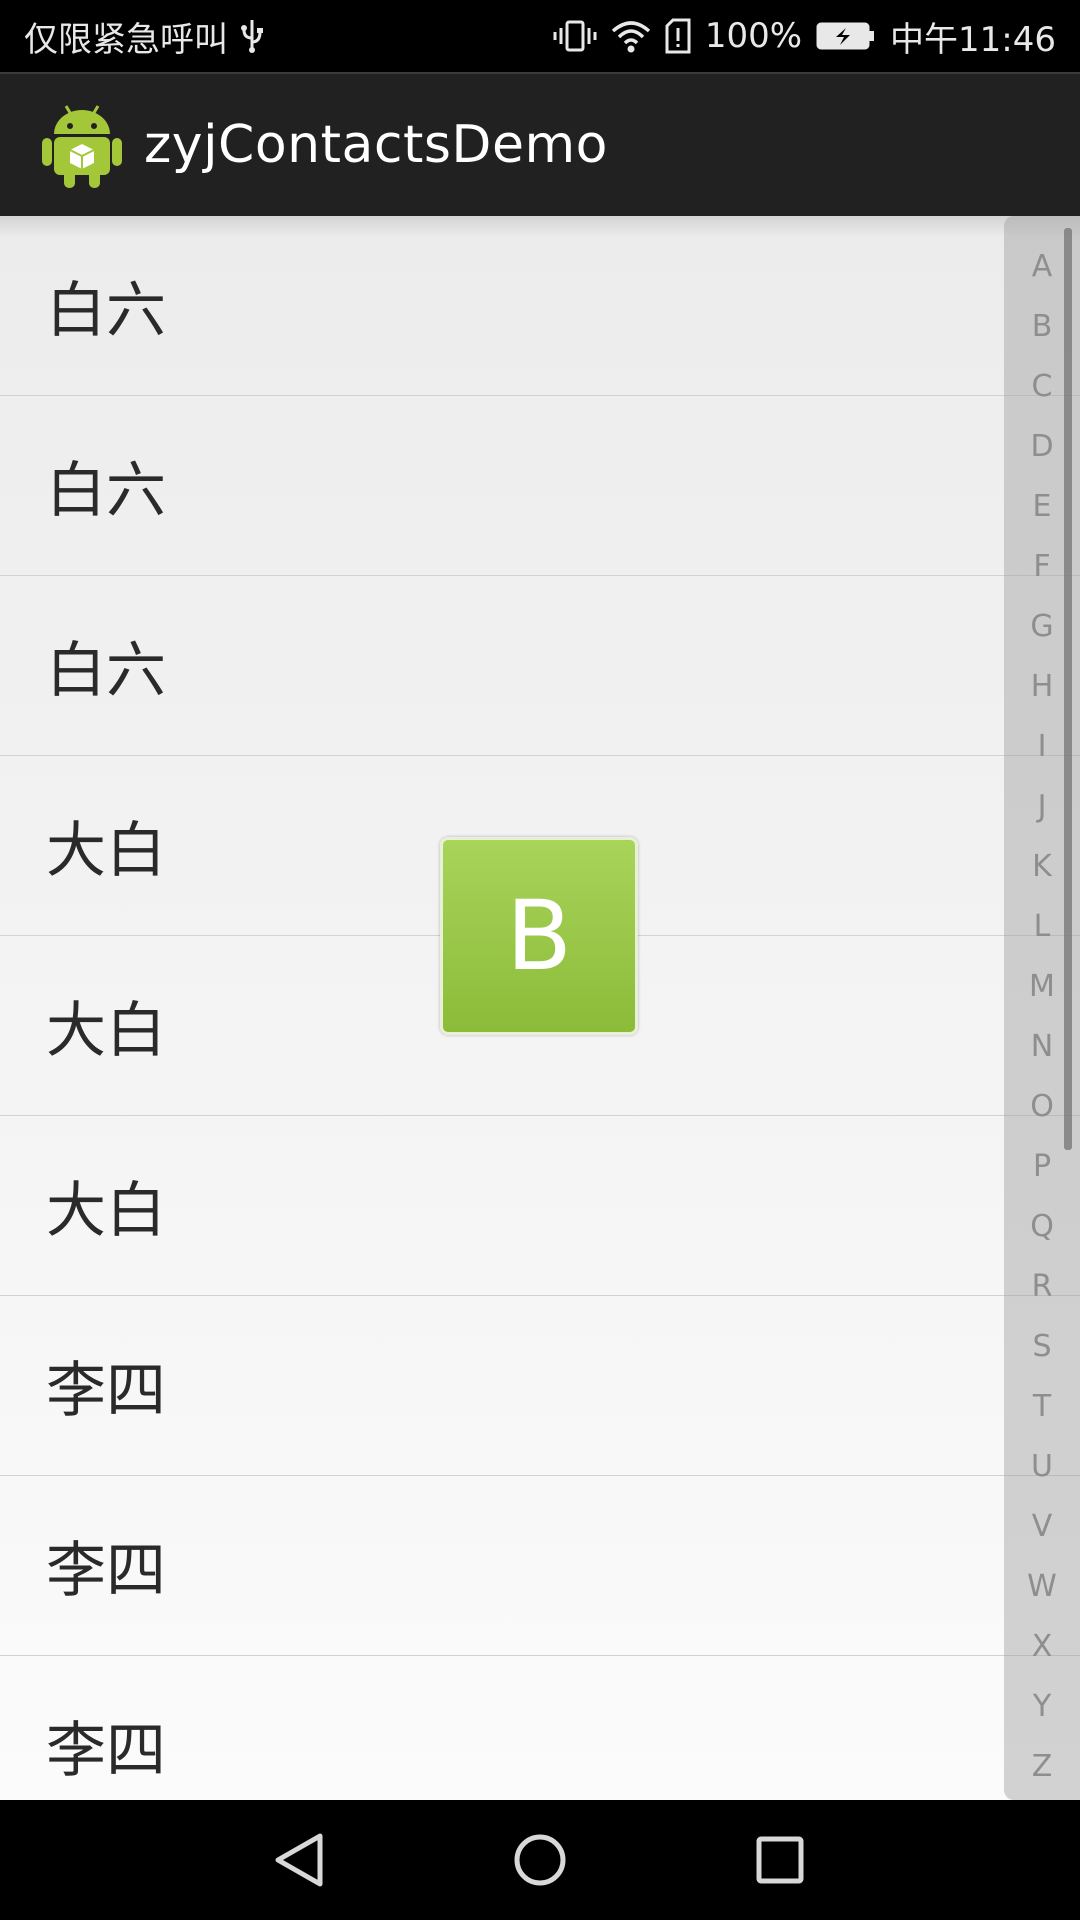  I want to click on index-letter: Q, so click(1042, 1226).